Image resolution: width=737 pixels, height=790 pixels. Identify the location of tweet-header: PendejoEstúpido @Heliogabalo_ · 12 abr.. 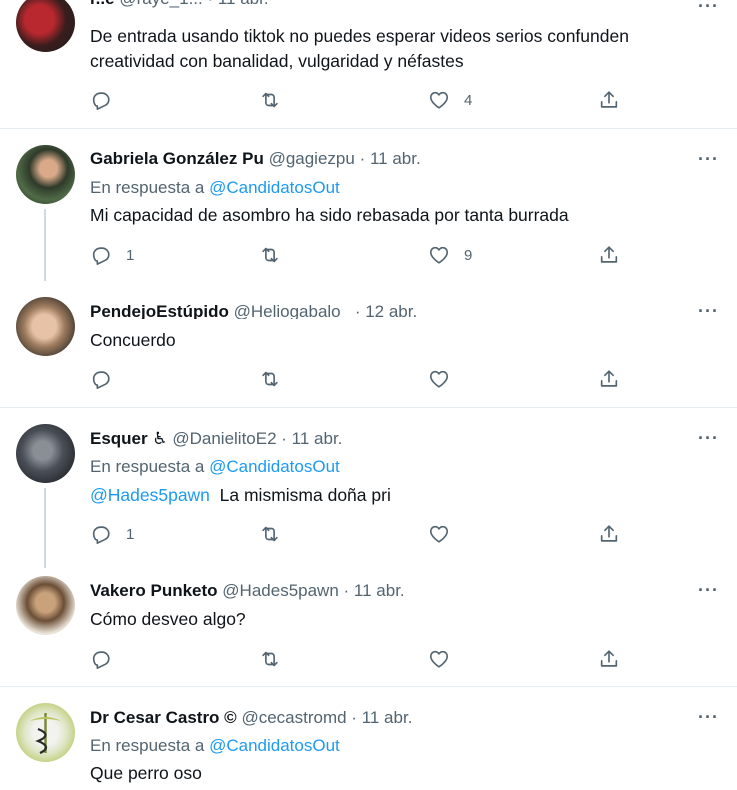
(254, 310).